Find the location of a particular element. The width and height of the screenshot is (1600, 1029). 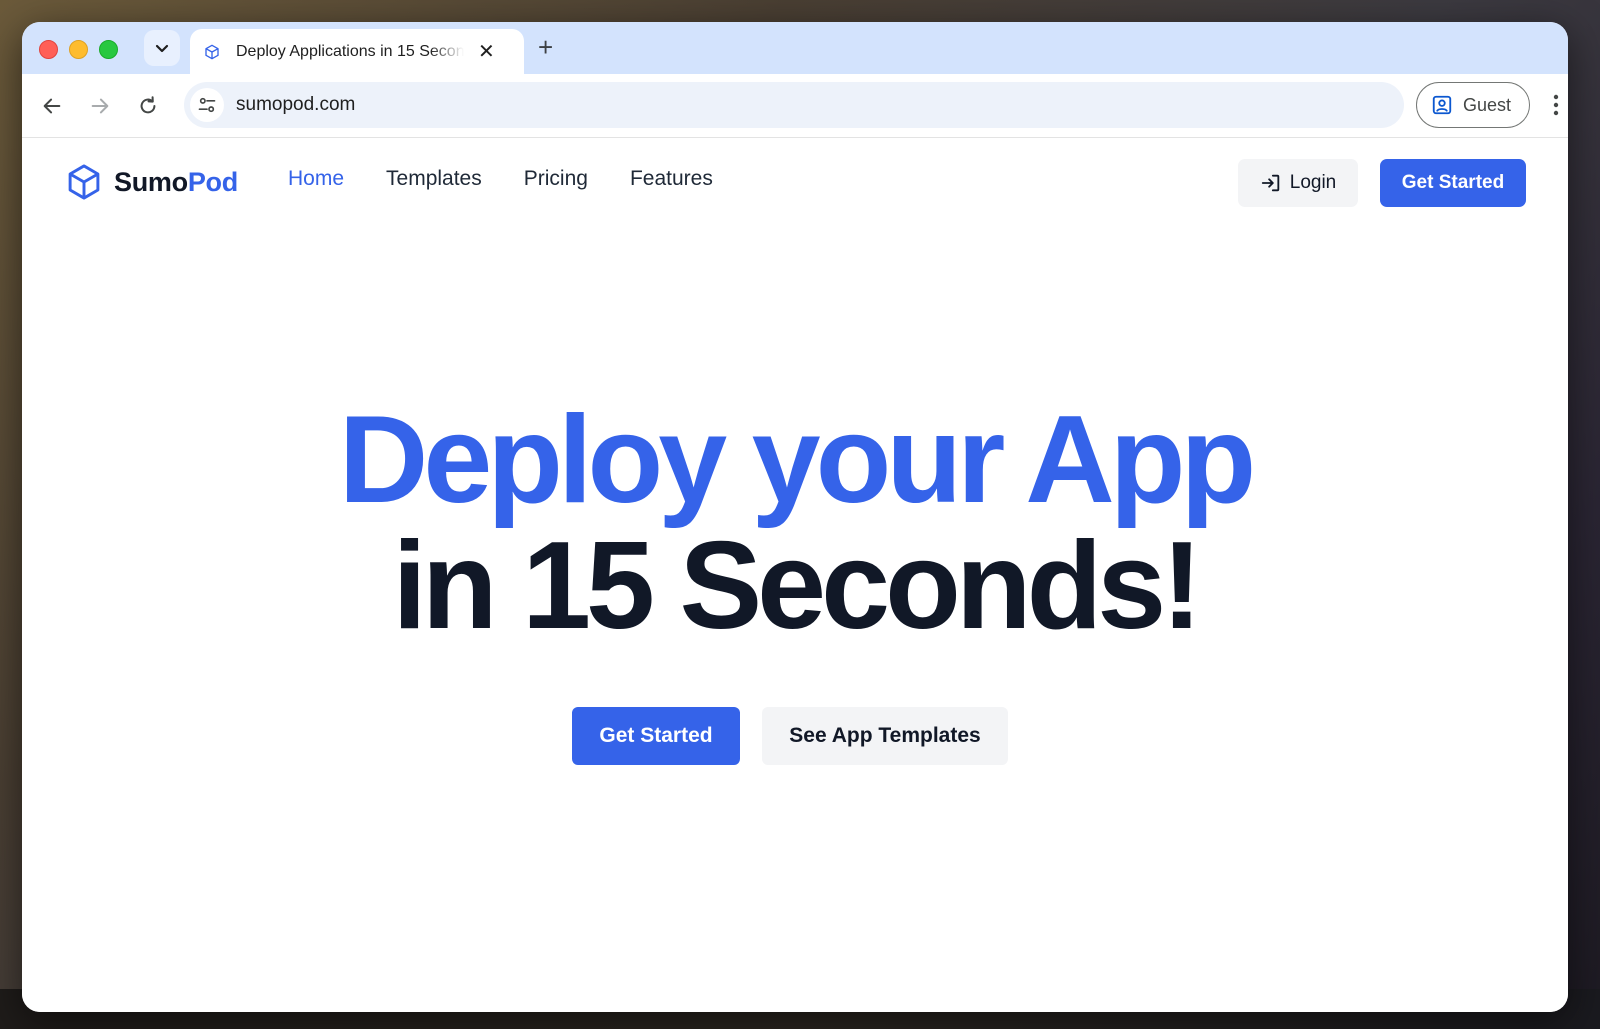

tune-icon is located at coordinates (207, 105).